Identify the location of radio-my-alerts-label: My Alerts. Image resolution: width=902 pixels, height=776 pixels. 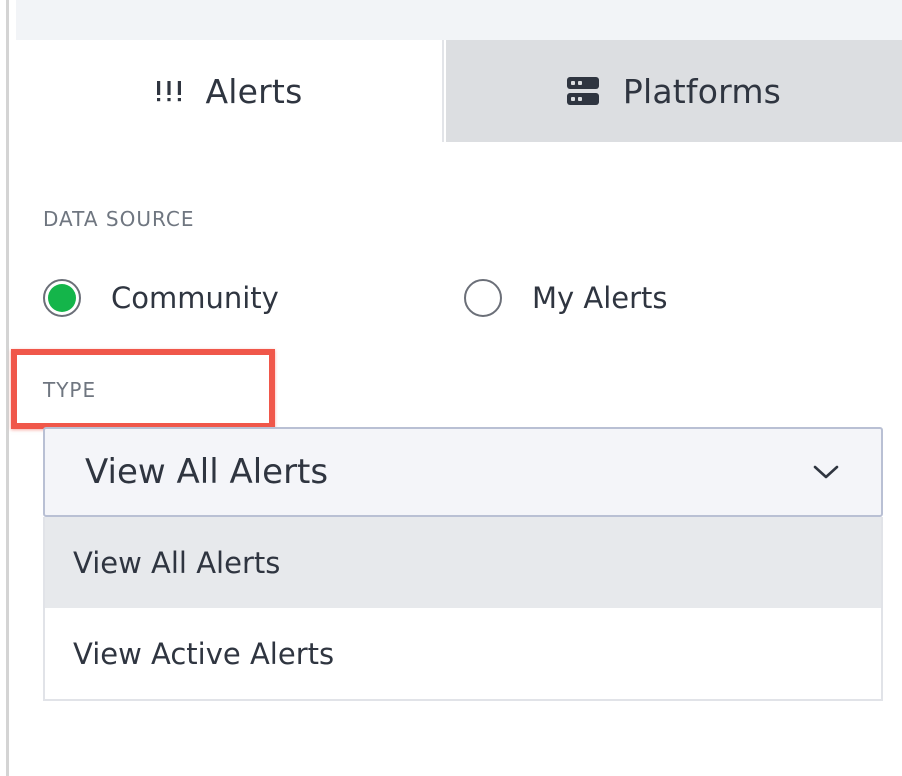
(600, 298).